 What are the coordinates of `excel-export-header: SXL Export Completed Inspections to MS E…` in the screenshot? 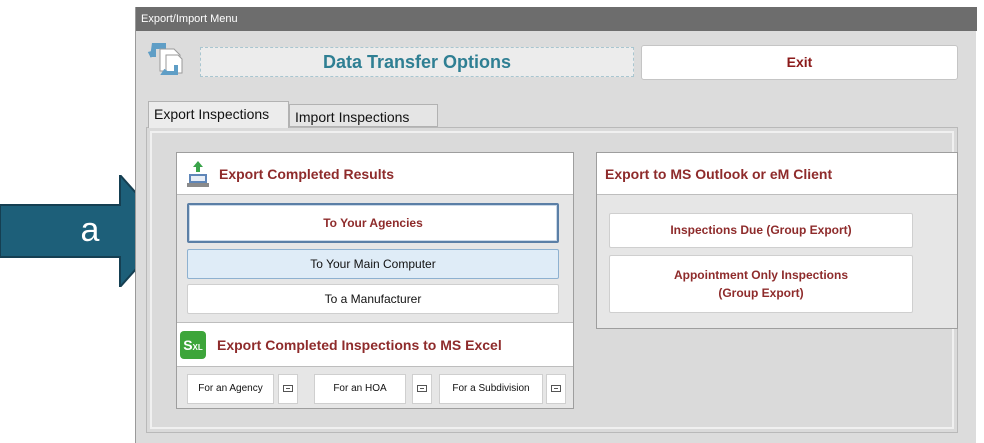 It's located at (375, 344).